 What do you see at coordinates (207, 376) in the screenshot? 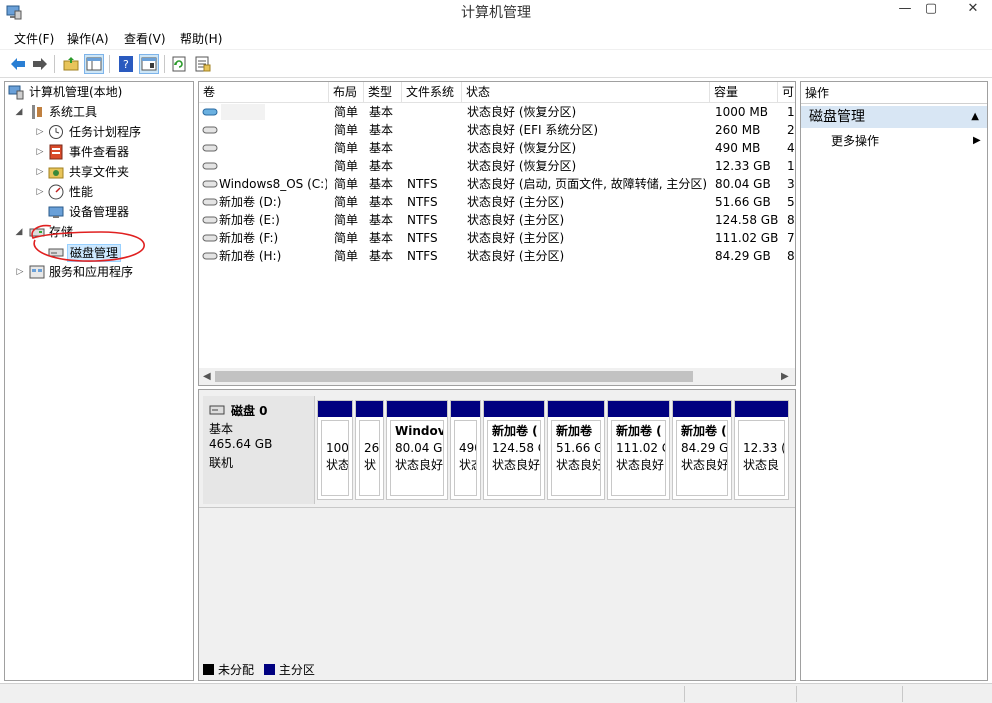
I see `scroll-left-arrow-icon: ◀` at bounding box center [207, 376].